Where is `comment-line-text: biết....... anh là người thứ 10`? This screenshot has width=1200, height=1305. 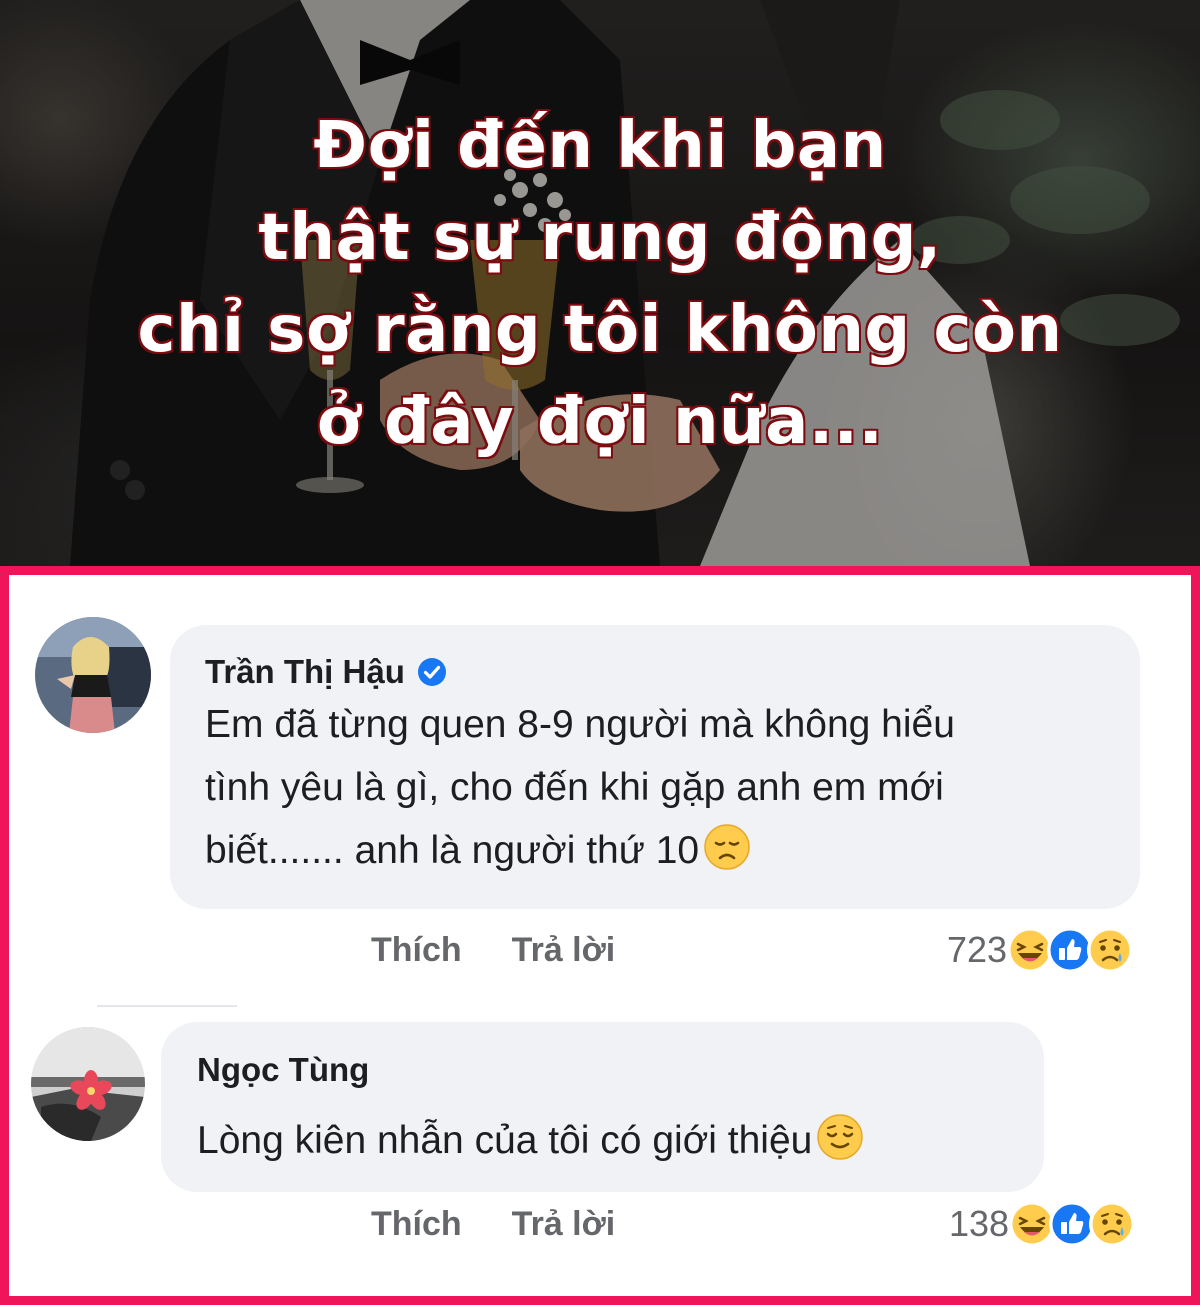 comment-line-text: biết....... anh là người thứ 10 is located at coordinates (452, 850).